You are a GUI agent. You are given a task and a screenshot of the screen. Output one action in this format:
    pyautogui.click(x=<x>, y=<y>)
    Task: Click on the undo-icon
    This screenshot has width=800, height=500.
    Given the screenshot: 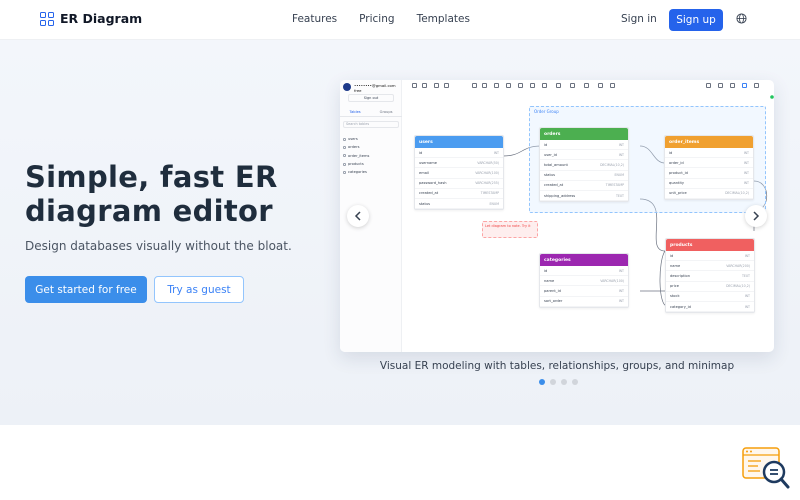 What is the action you would take?
    pyautogui.click(x=436, y=85)
    